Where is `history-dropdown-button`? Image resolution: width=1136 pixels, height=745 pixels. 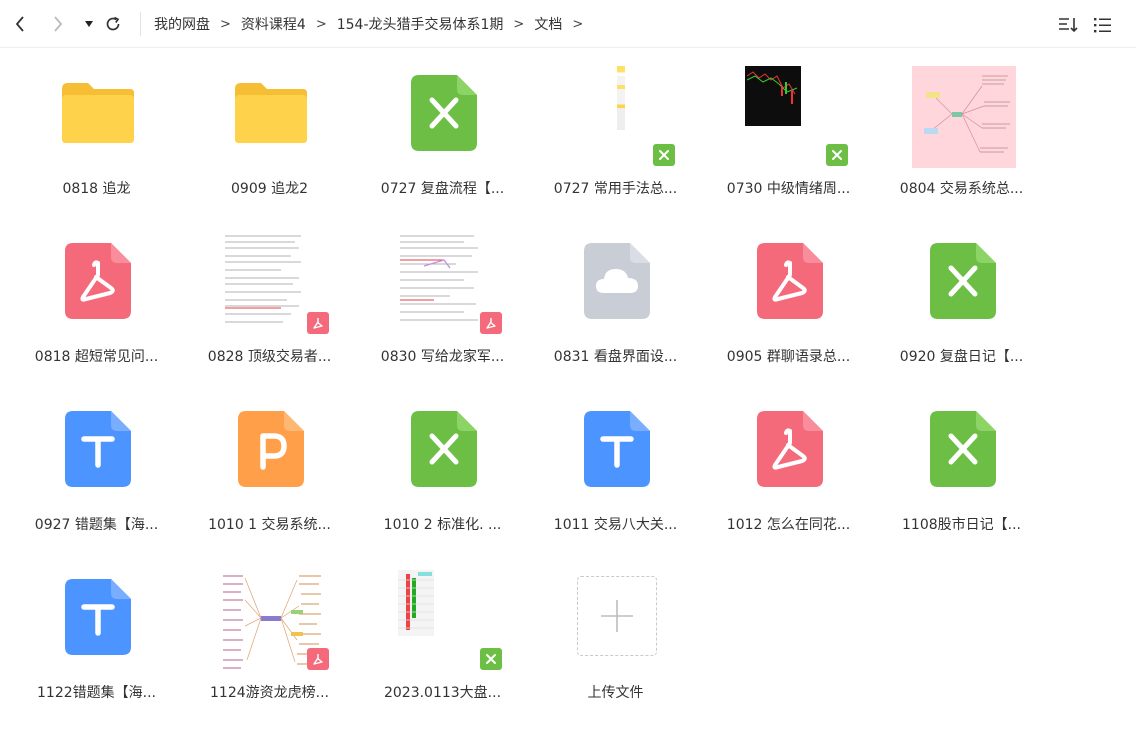
history-dropdown-button is located at coordinates (89, 24).